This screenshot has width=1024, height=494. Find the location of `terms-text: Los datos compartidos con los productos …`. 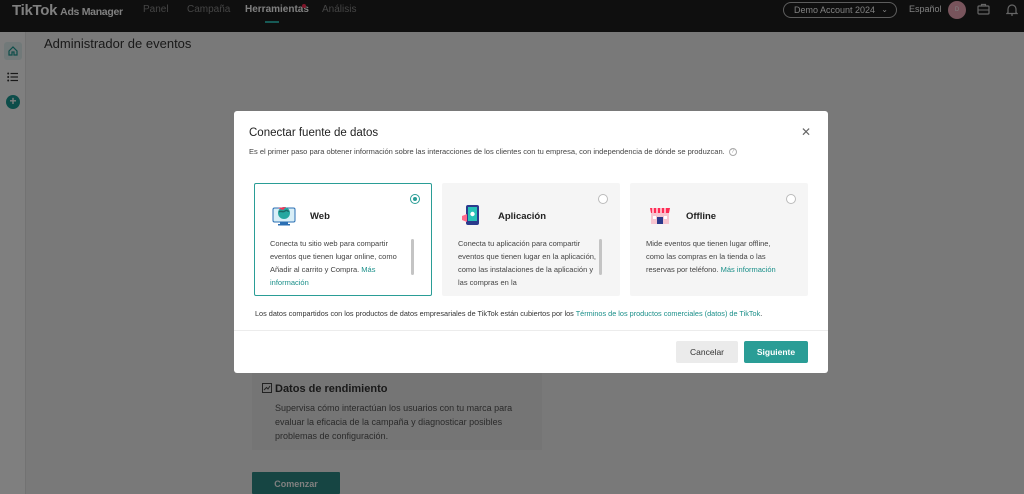

terms-text: Los datos compartidos con los productos … is located at coordinates (415, 313).